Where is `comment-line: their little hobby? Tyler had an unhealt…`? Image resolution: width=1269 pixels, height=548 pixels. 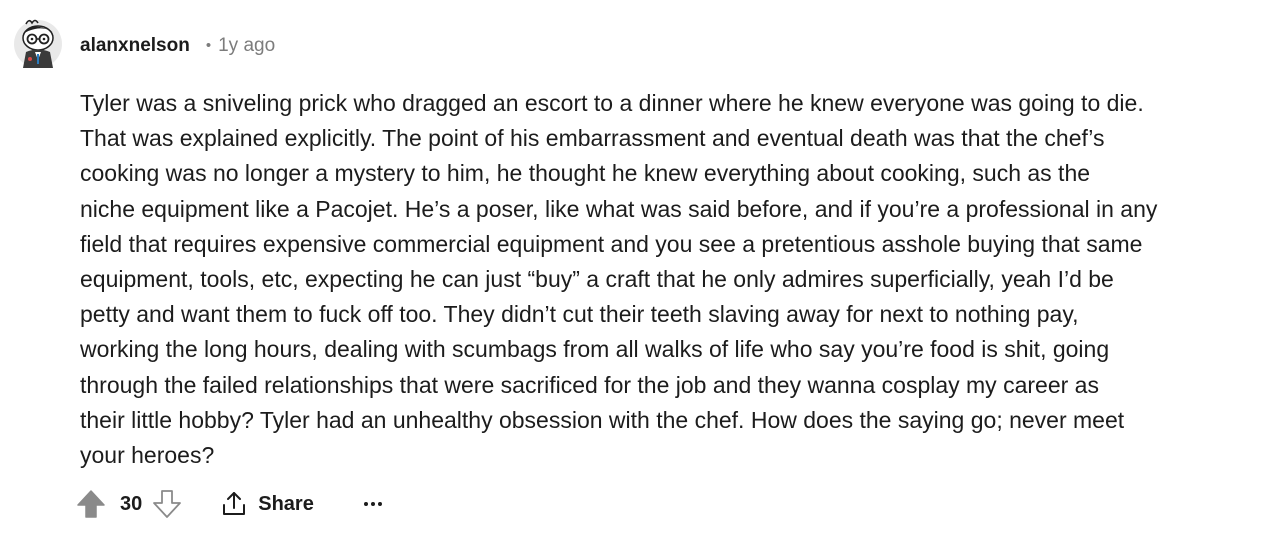 comment-line: their little hobby? Tyler had an unhealt… is located at coordinates (602, 419).